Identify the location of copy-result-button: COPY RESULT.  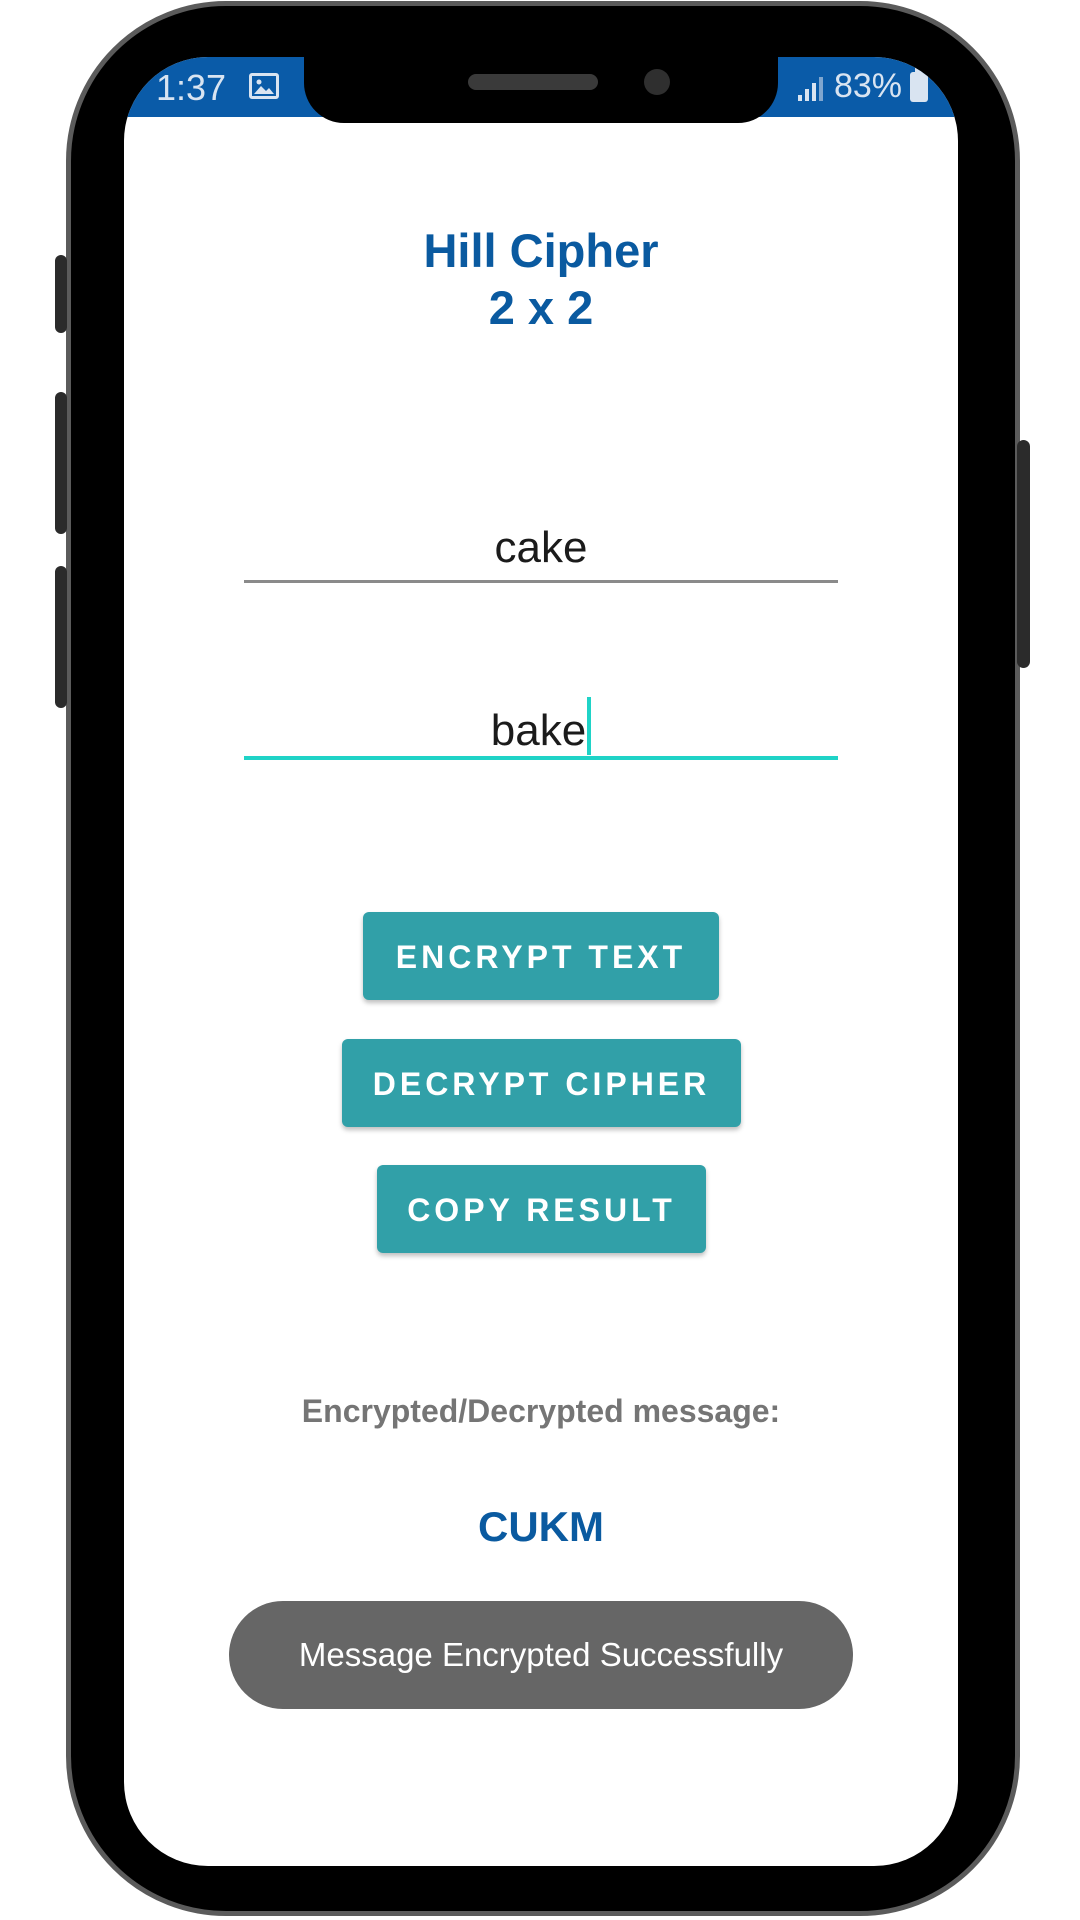
(541, 1209).